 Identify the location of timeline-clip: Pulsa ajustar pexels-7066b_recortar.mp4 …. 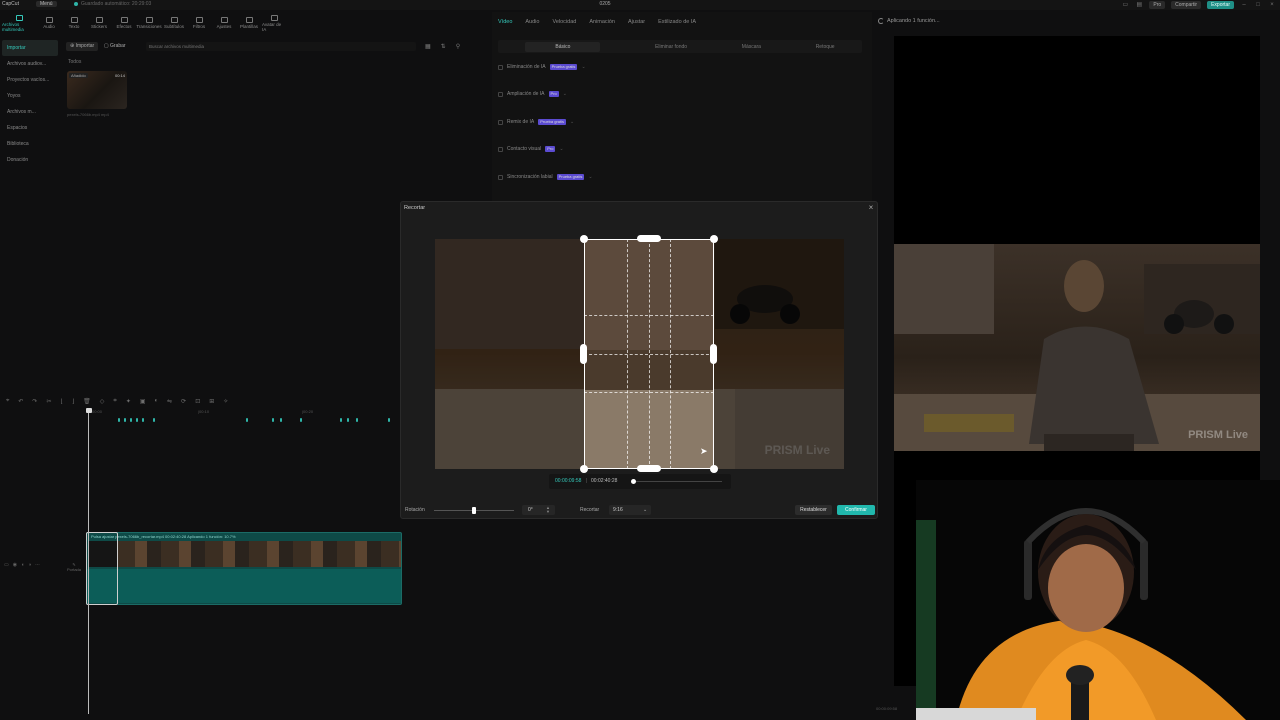
(244, 568).